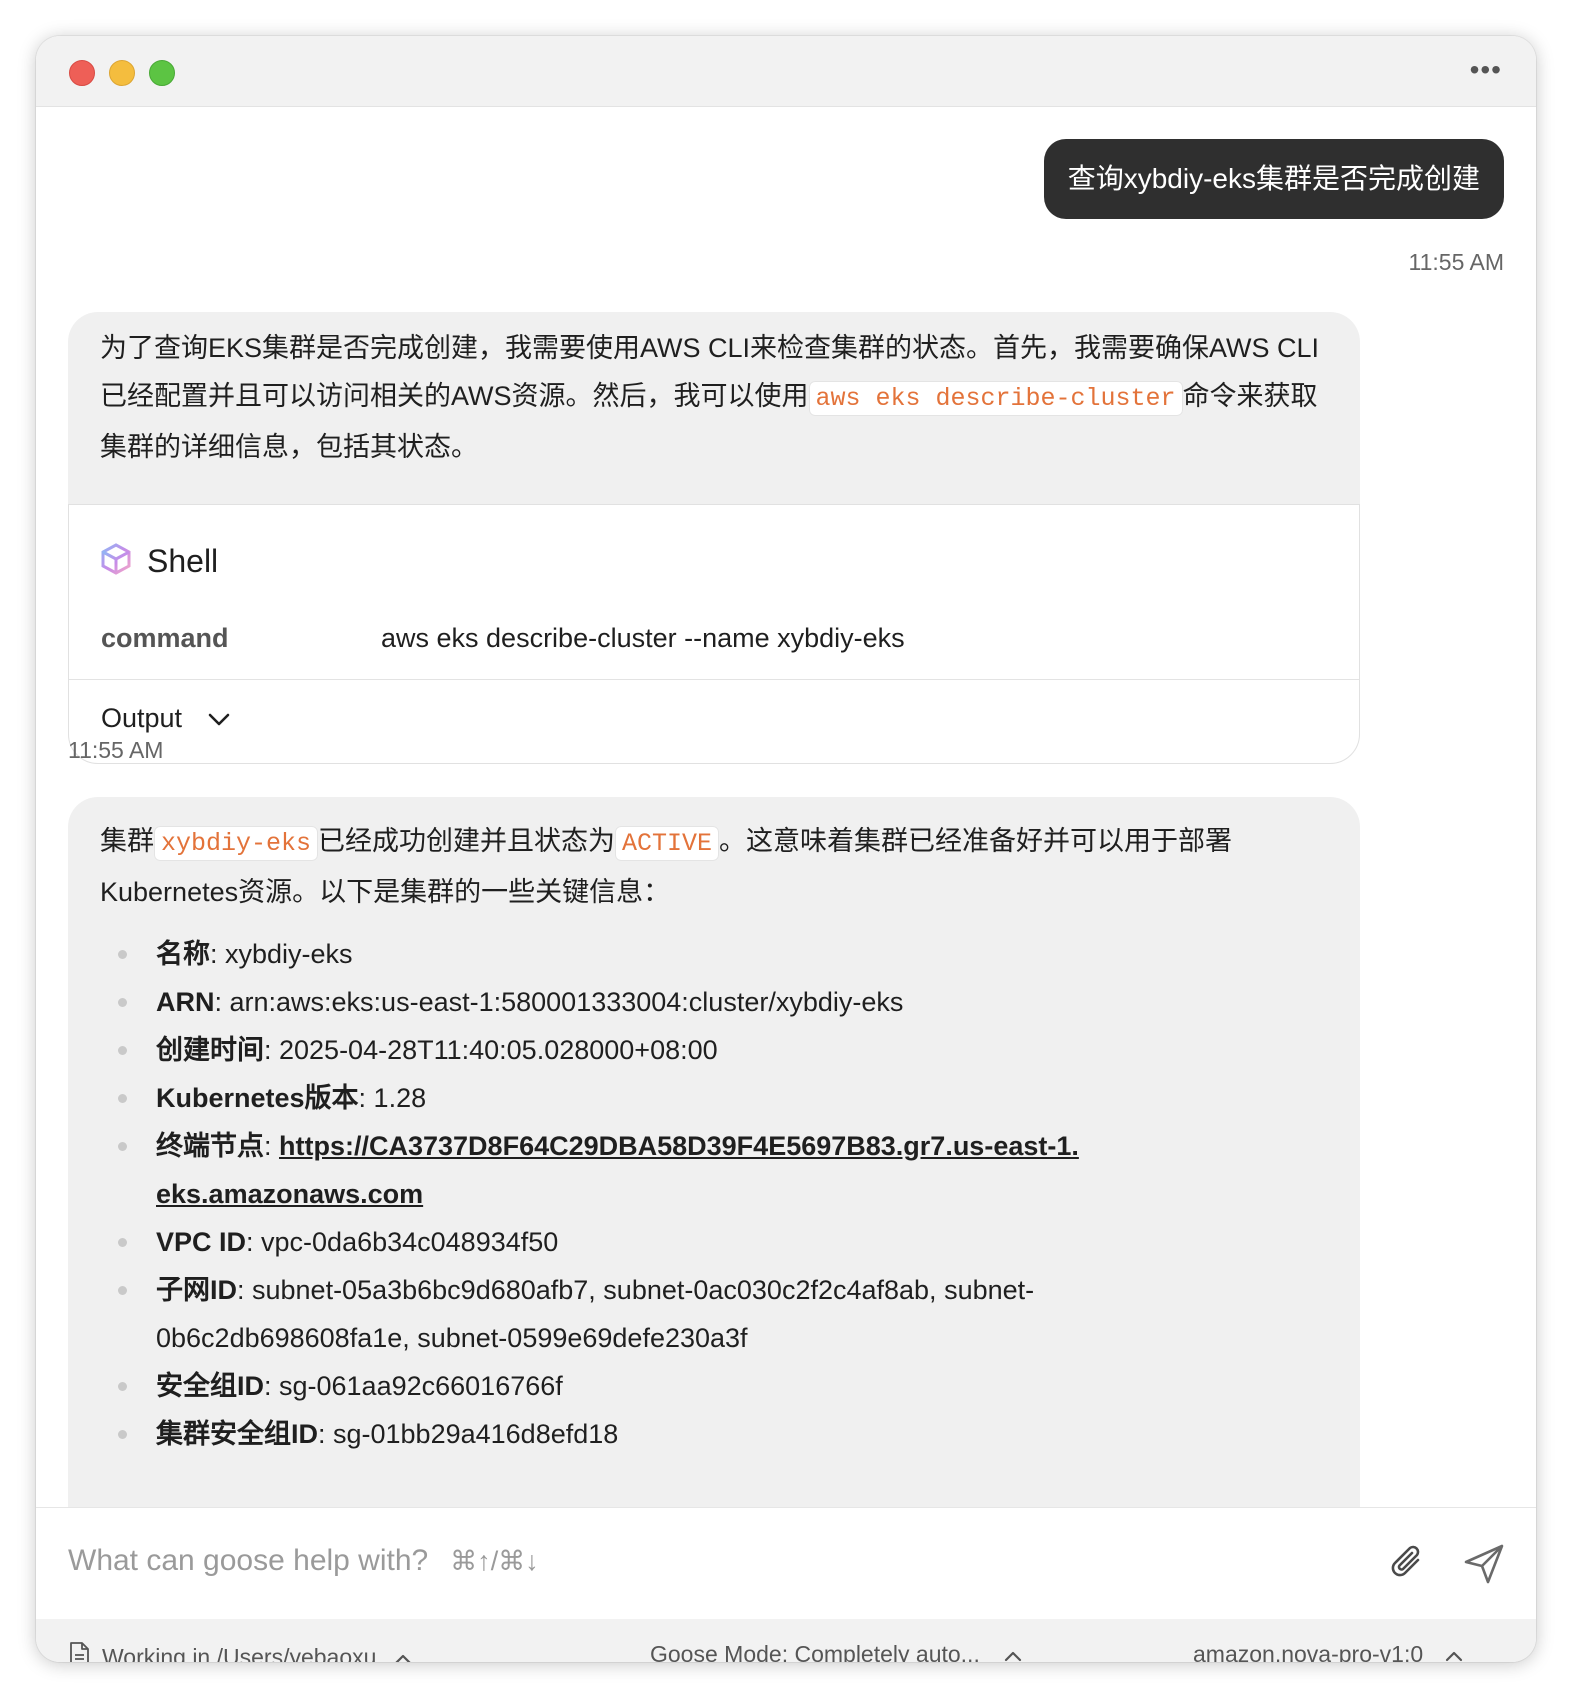 The height and width of the screenshot is (1700, 1572). I want to click on user-message-bubble: 查询xybdiy-eks集群是否完成创建, so click(1273, 179).